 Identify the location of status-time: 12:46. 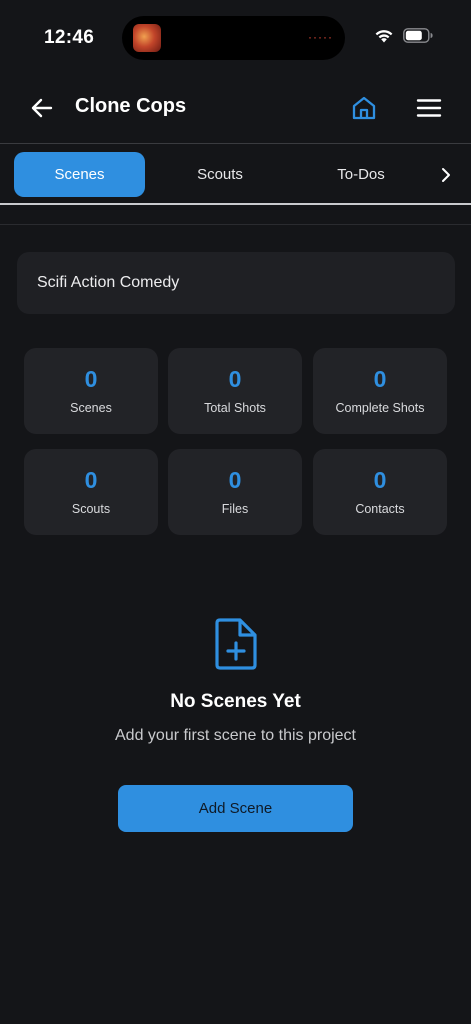
(69, 37).